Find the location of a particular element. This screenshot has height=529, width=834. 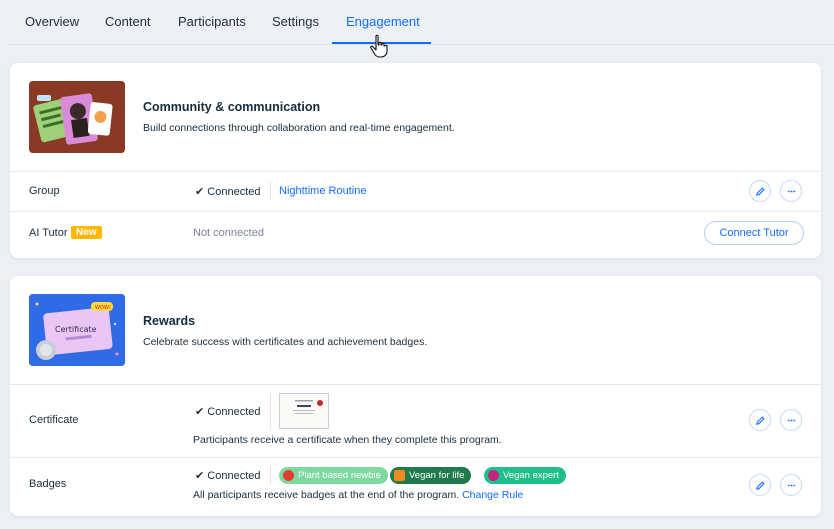

badge-vegan-expert: Vegan expert is located at coordinates (525, 475).